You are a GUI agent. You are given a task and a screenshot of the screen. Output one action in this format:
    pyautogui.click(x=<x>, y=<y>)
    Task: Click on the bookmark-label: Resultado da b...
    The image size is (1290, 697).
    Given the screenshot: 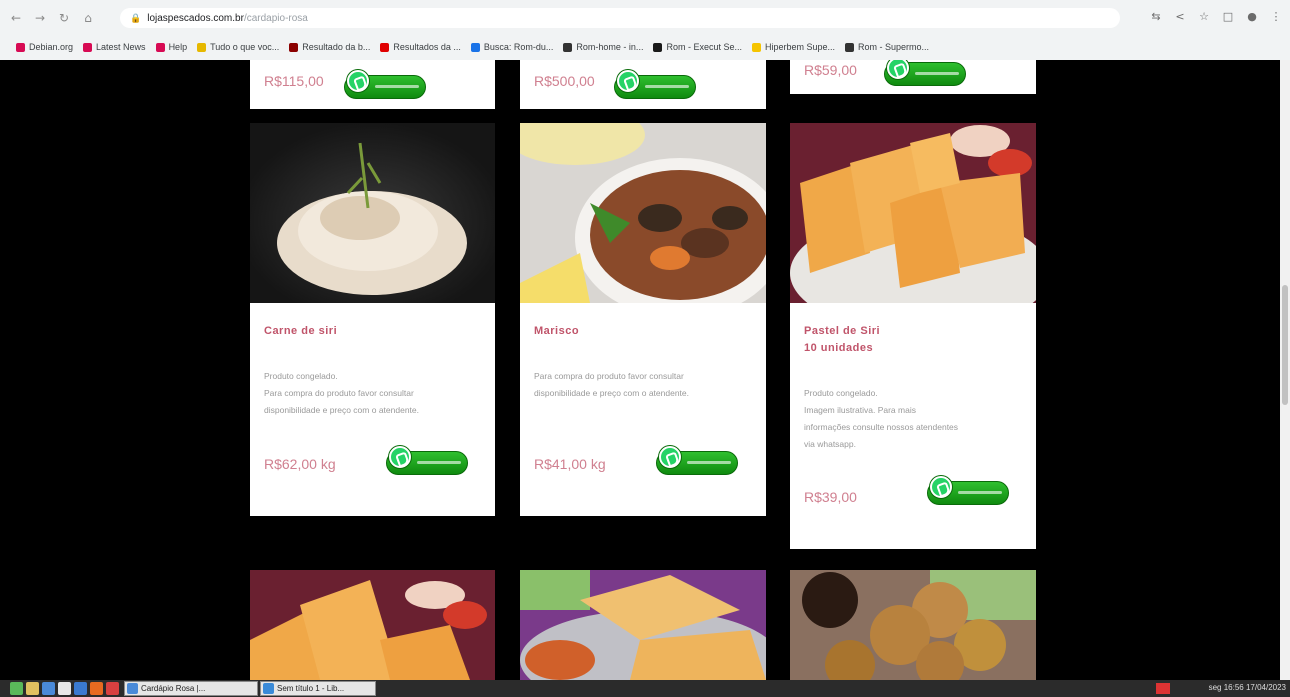 What is the action you would take?
    pyautogui.click(x=336, y=47)
    